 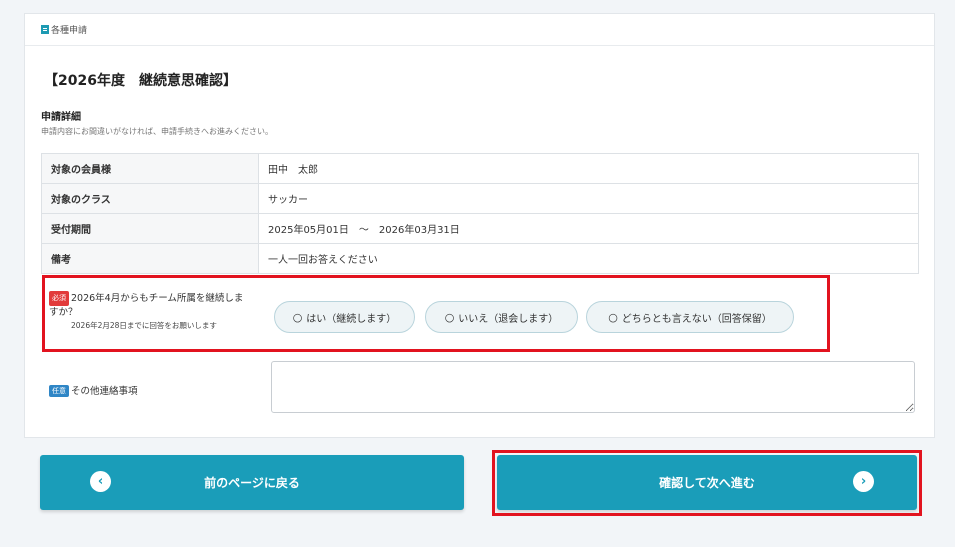 I want to click on detail-value: 2025年05月01日 ～ 2026年03月31日, so click(x=588, y=228).